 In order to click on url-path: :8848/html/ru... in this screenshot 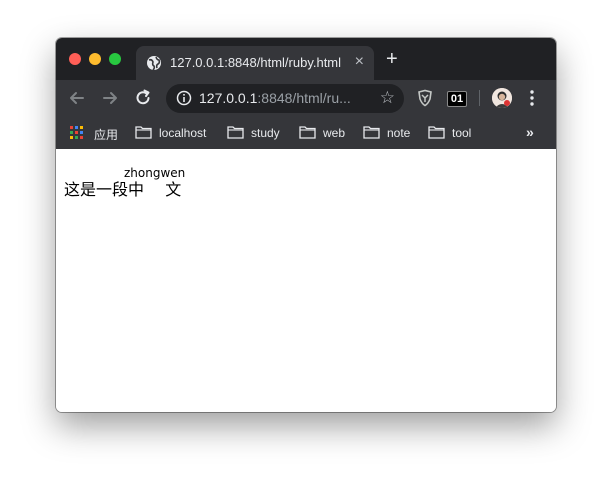, I will do `click(304, 98)`.